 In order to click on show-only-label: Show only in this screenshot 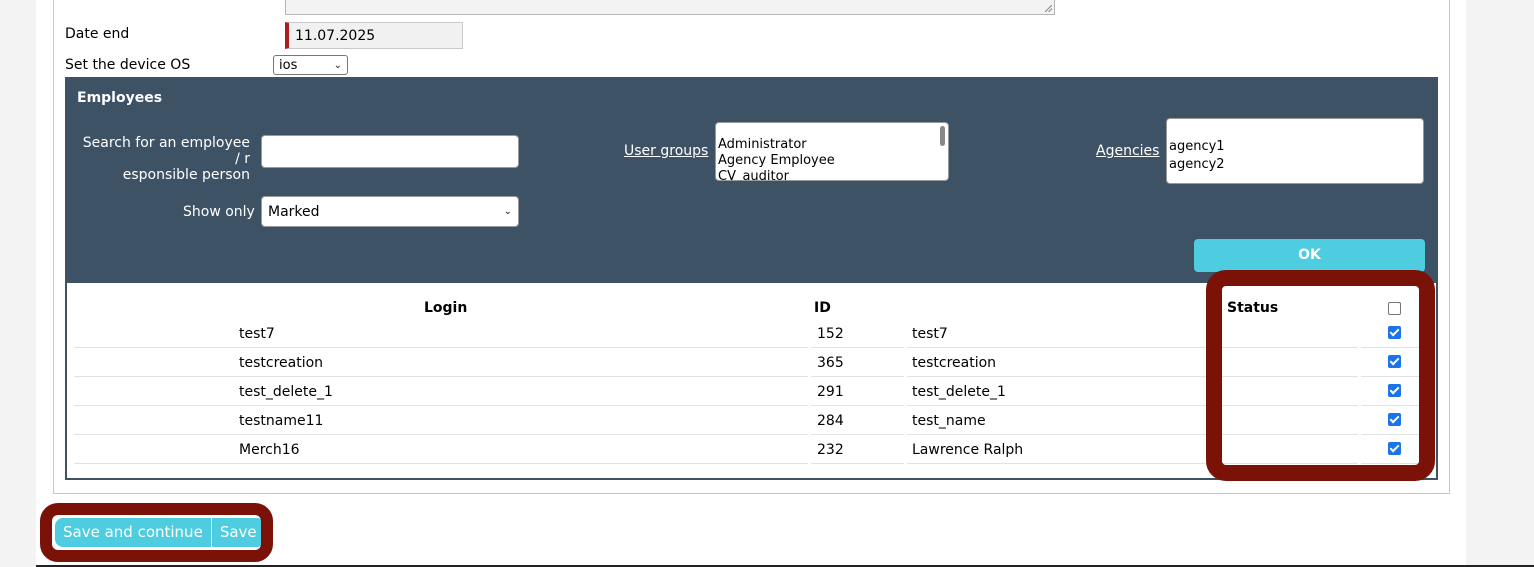, I will do `click(219, 212)`.